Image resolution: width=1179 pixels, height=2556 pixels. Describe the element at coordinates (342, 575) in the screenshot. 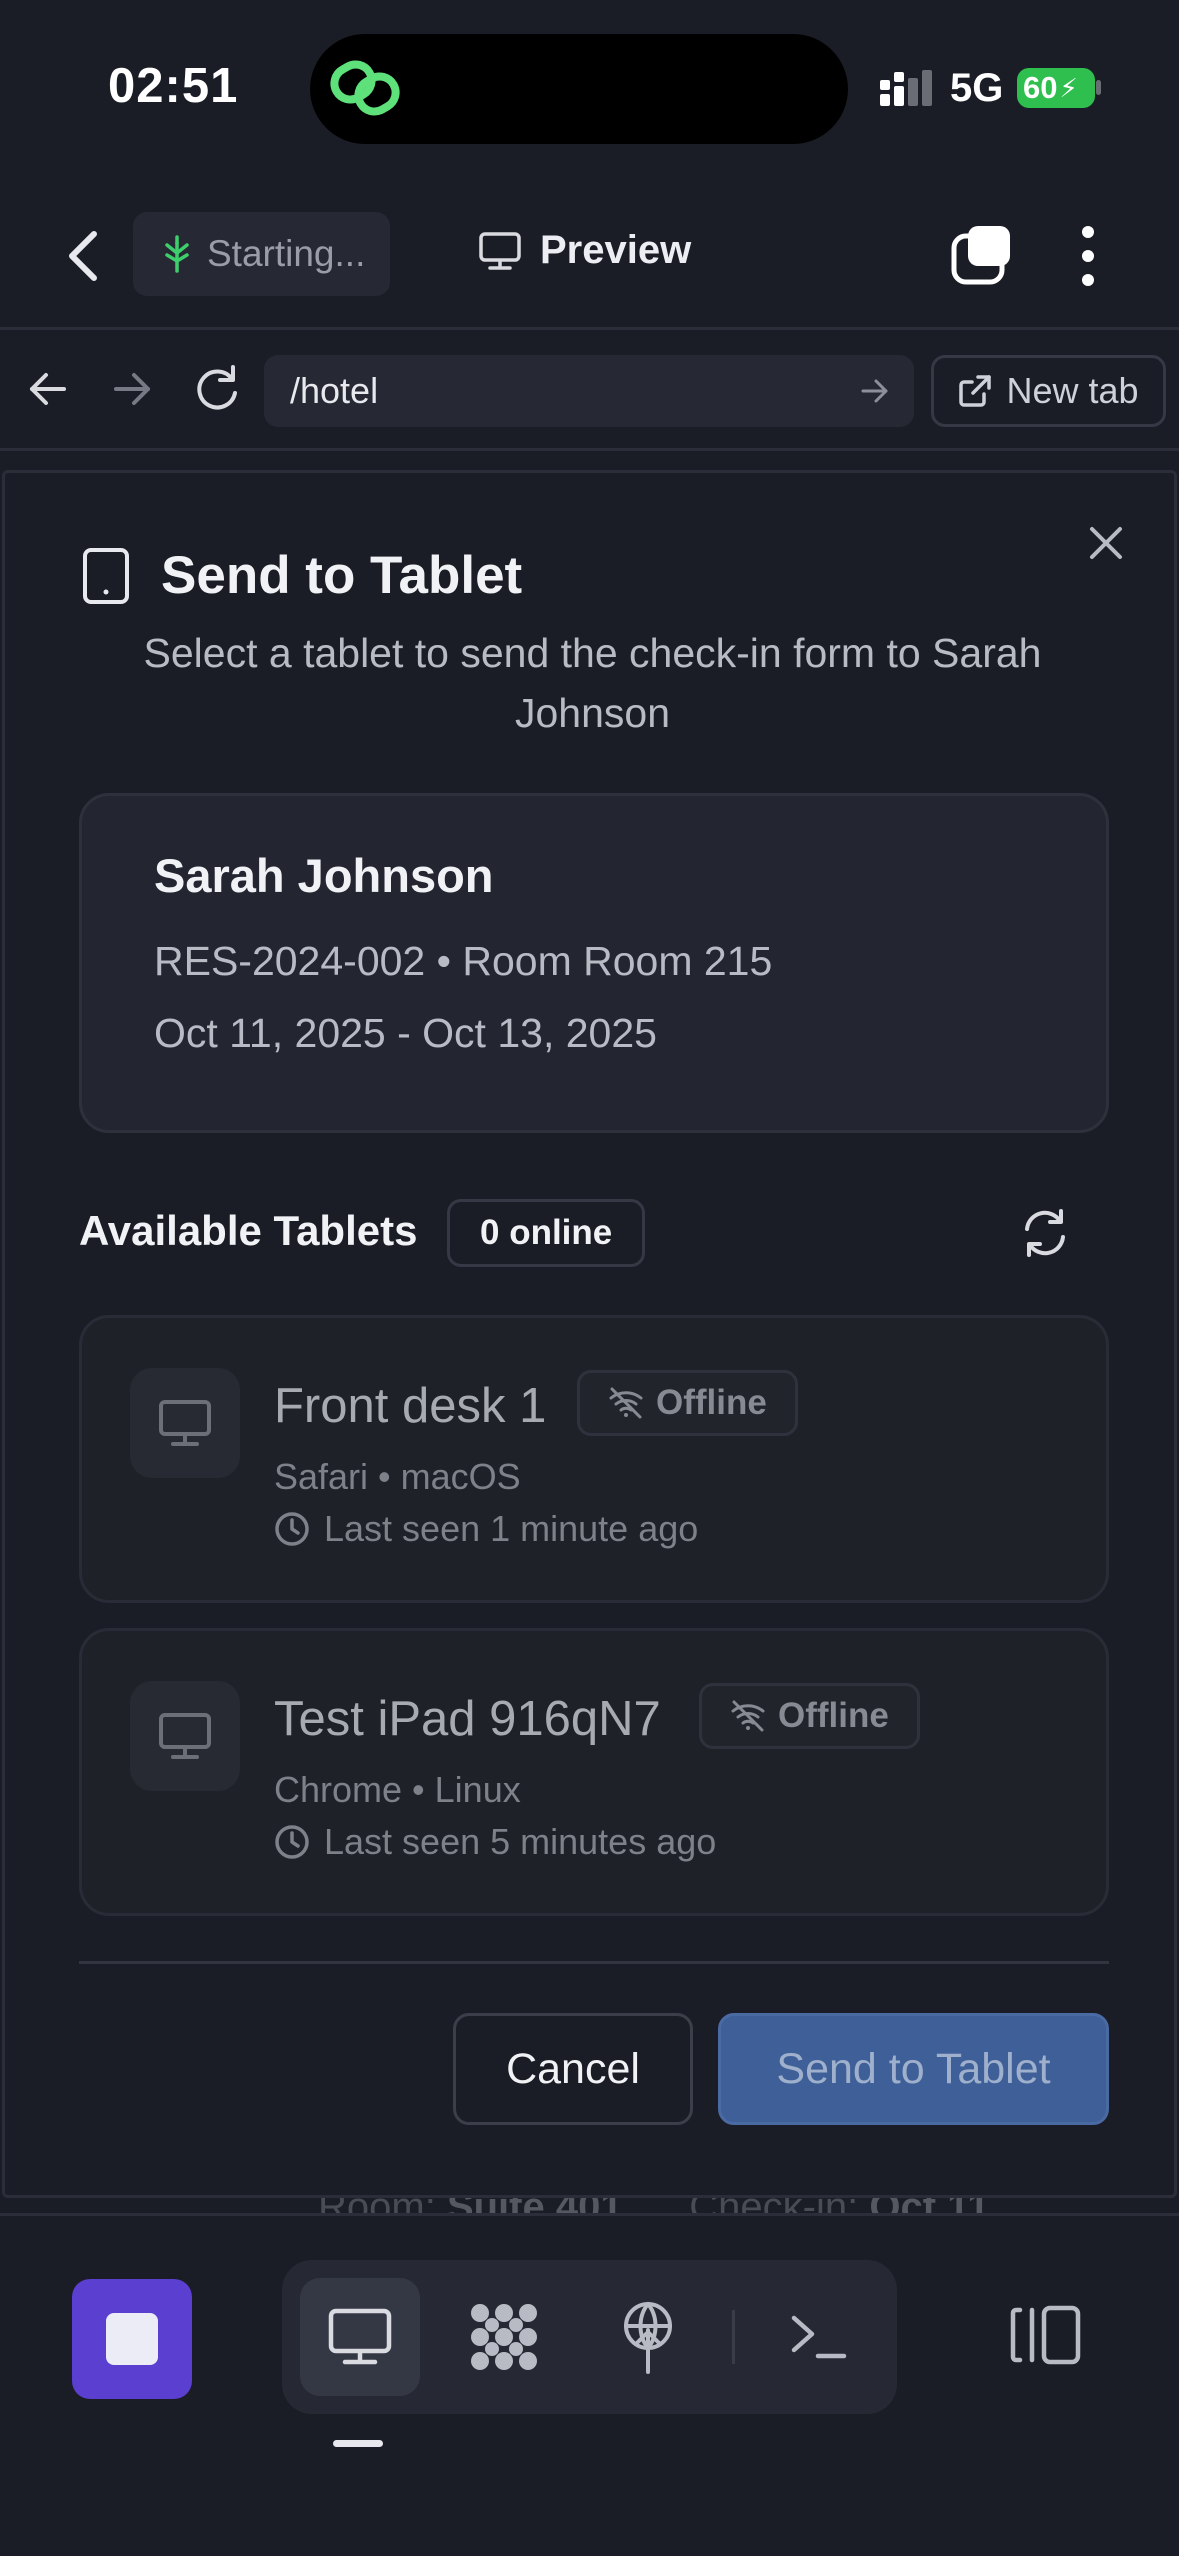

I see `dialog-title-text: Send to Tablet` at that location.